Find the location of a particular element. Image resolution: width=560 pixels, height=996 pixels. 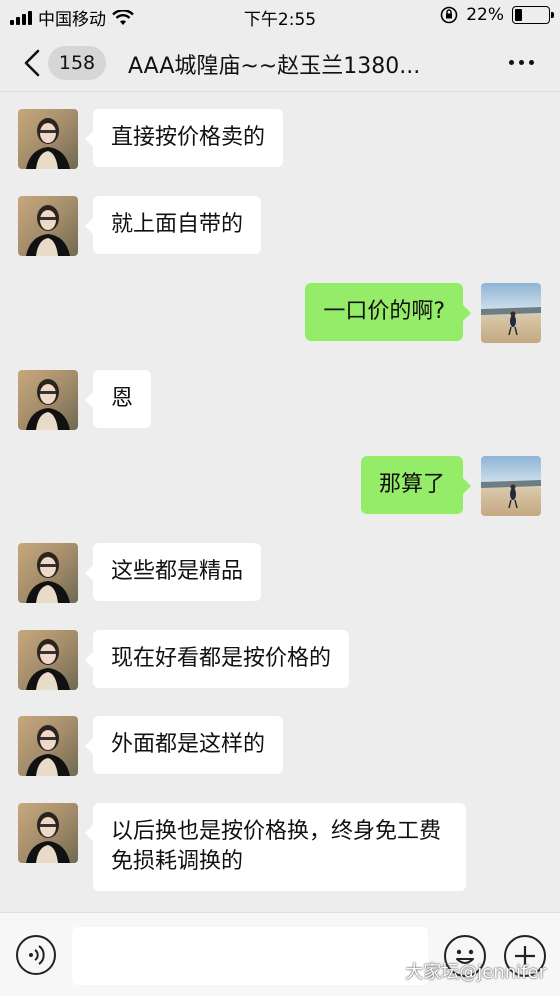

more-options-icon is located at coordinates (521, 62).